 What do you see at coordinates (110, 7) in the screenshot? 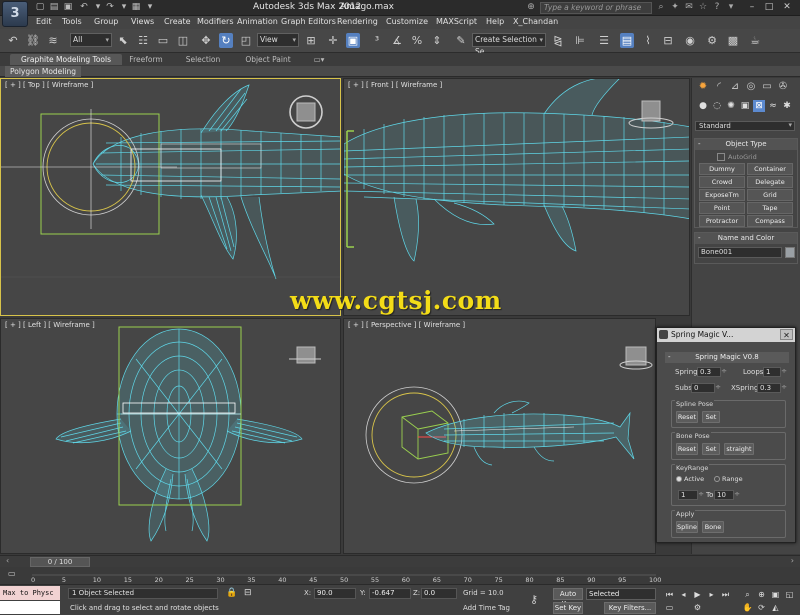
I see `redo-icon: ↷` at bounding box center [110, 7].